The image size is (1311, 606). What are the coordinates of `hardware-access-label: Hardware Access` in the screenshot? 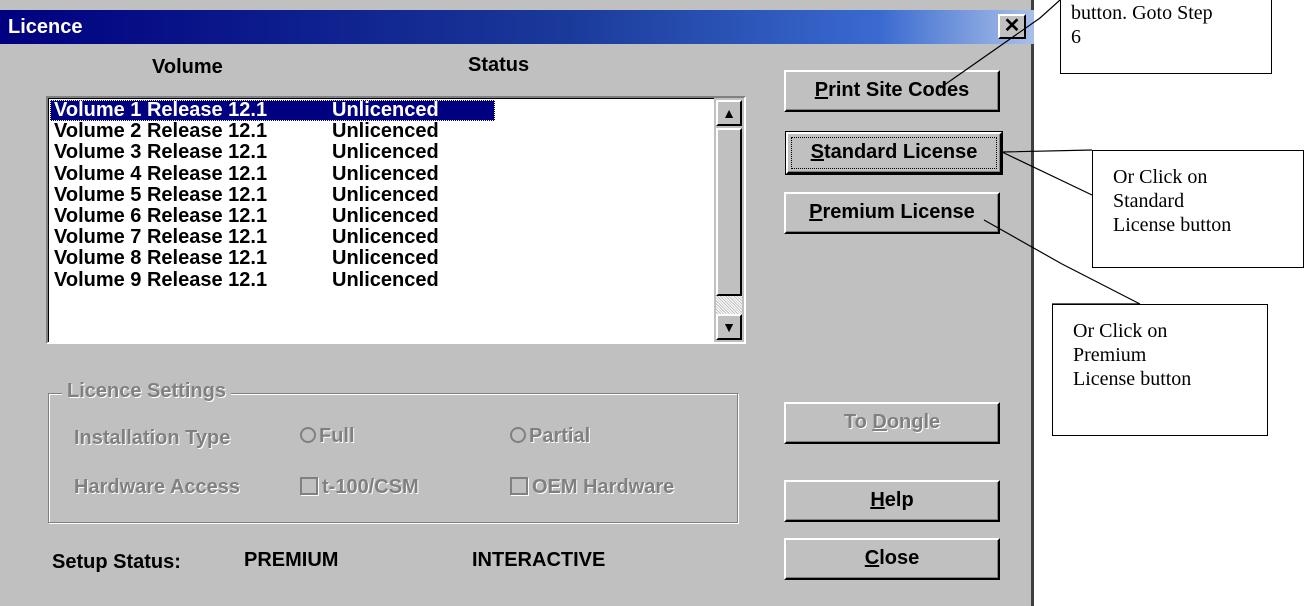 It's located at (157, 487).